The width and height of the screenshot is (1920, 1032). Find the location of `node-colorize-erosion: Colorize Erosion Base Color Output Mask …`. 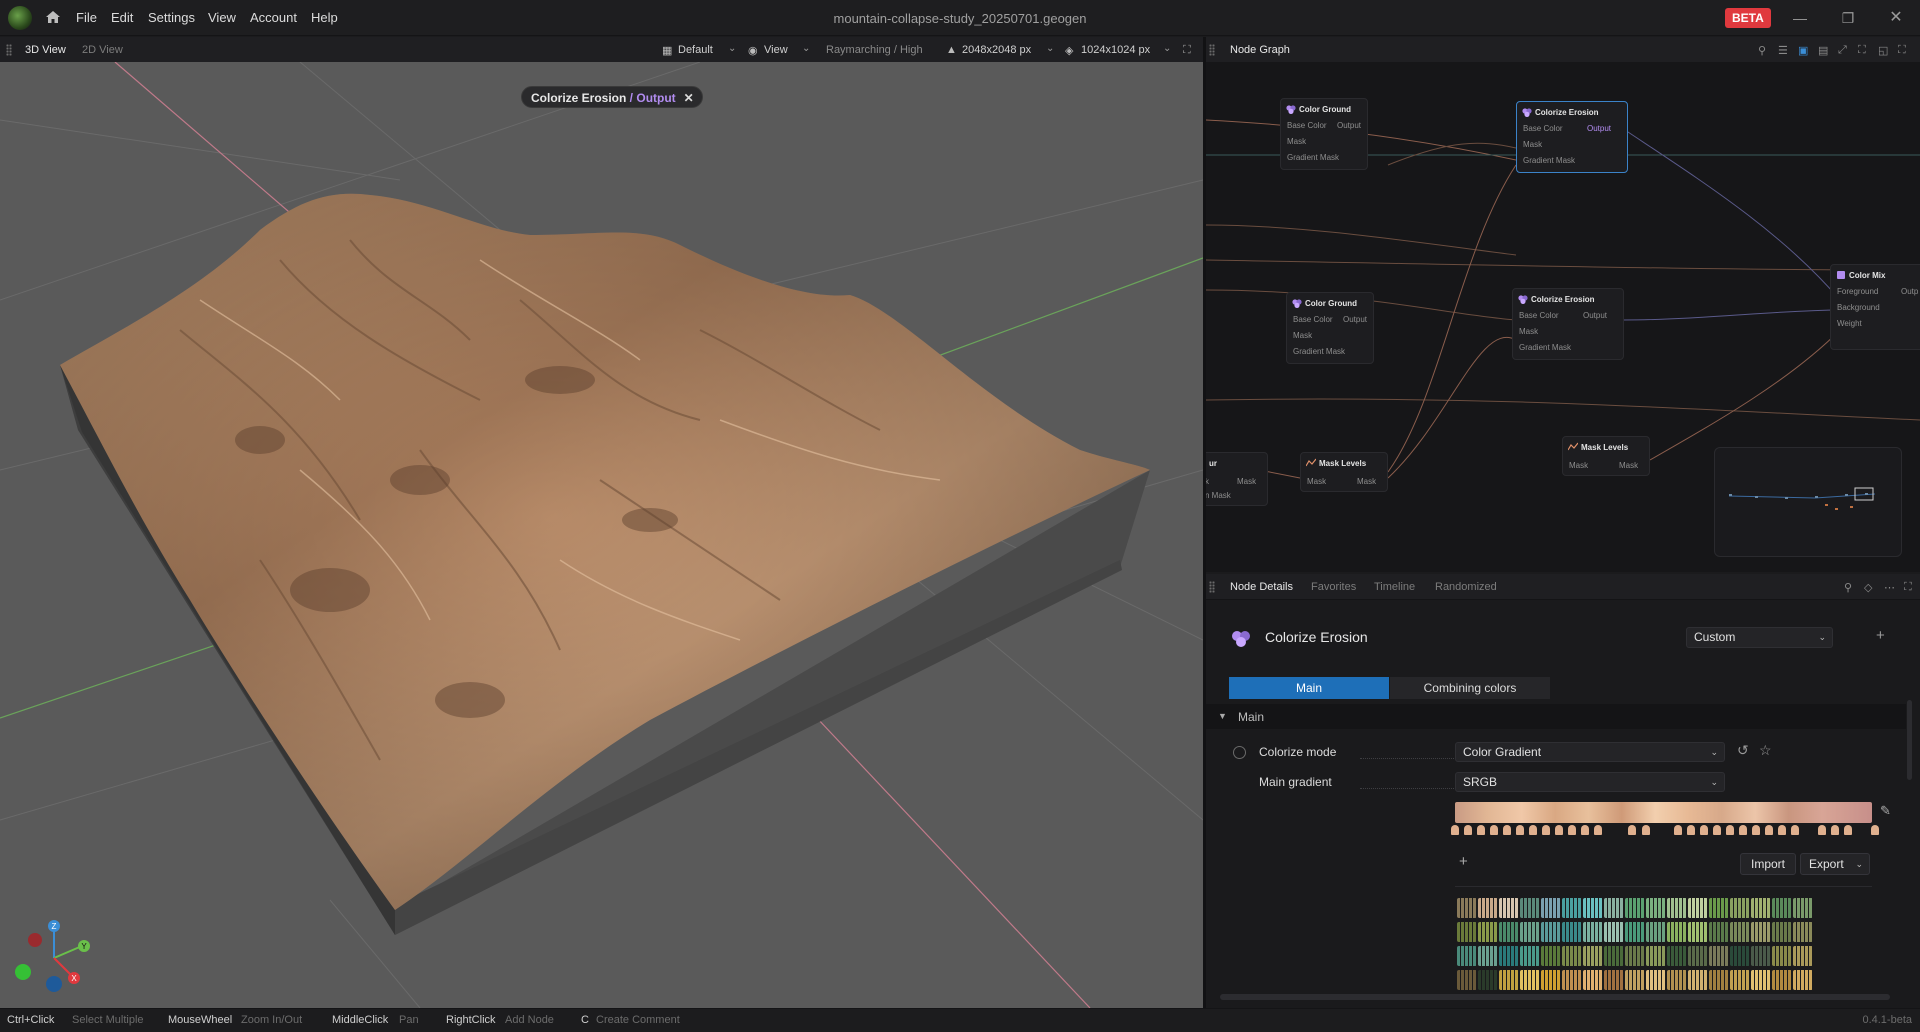

node-colorize-erosion: Colorize Erosion Base Color Output Mask … is located at coordinates (1568, 324).